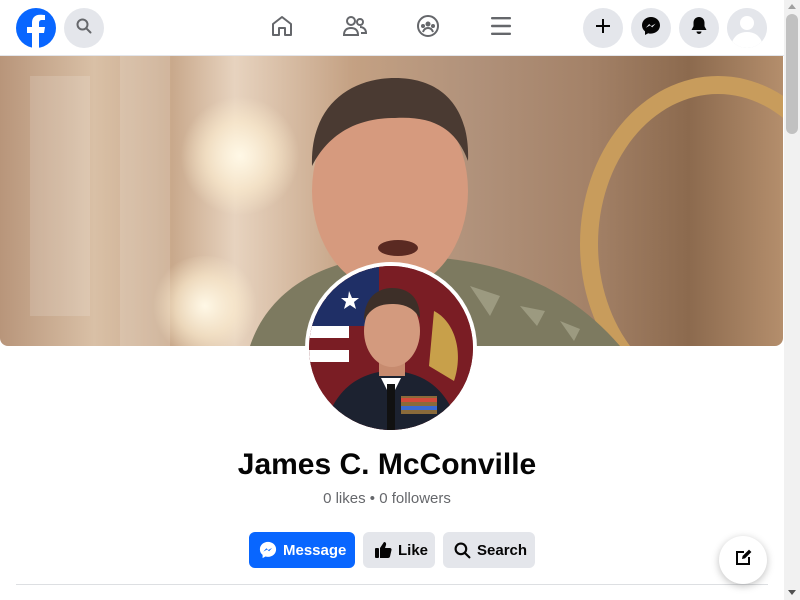  What do you see at coordinates (392, 584) in the screenshot?
I see `section-divider` at bounding box center [392, 584].